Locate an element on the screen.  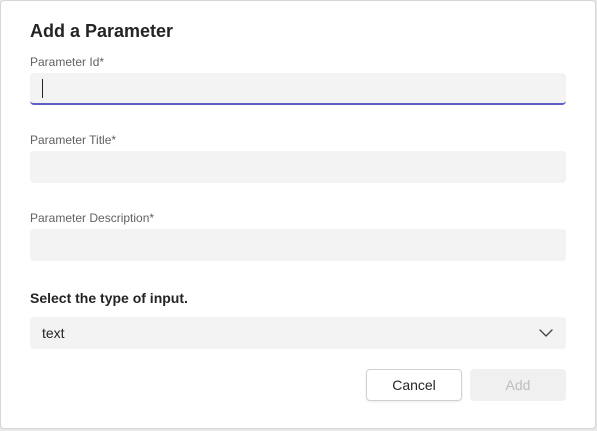
parameter-description-label: Parameter Description* is located at coordinates (92, 218).